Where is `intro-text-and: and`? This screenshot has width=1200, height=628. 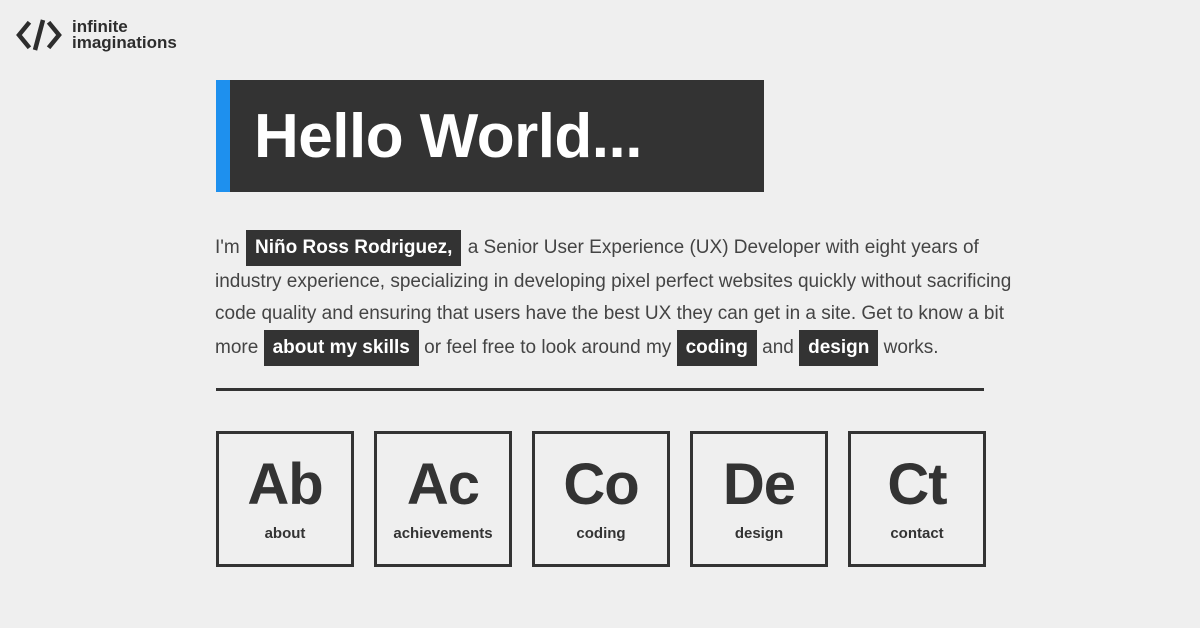
intro-text-and: and is located at coordinates (778, 348).